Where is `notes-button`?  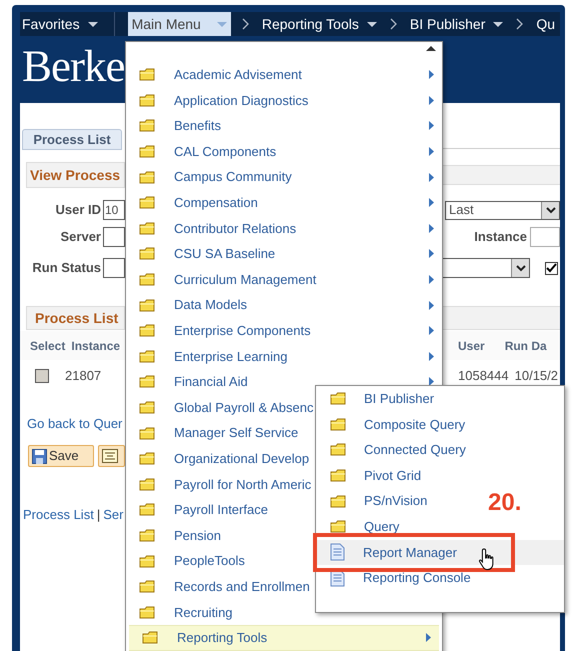
notes-button is located at coordinates (111, 456).